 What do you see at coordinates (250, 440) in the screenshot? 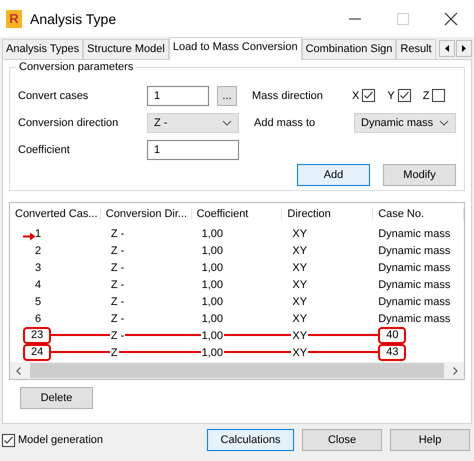
I see `dialog-button: Calculations` at bounding box center [250, 440].